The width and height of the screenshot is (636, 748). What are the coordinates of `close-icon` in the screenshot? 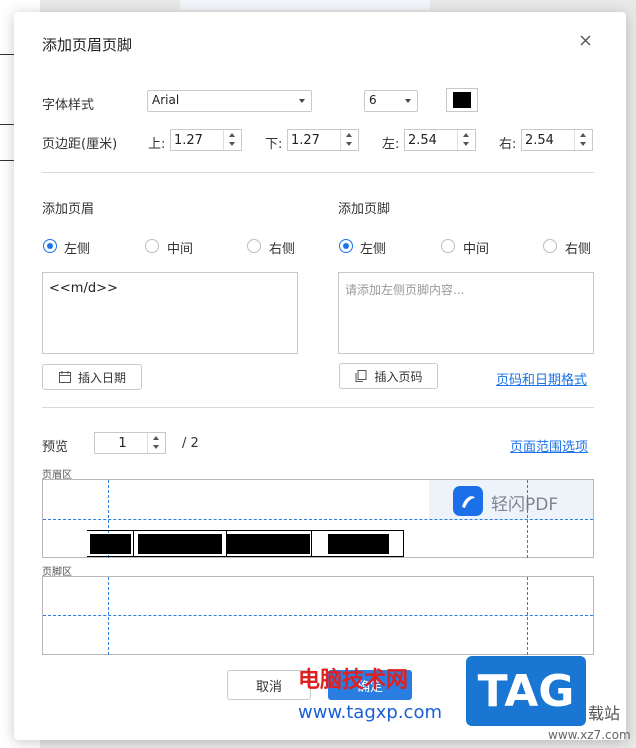 It's located at (586, 41).